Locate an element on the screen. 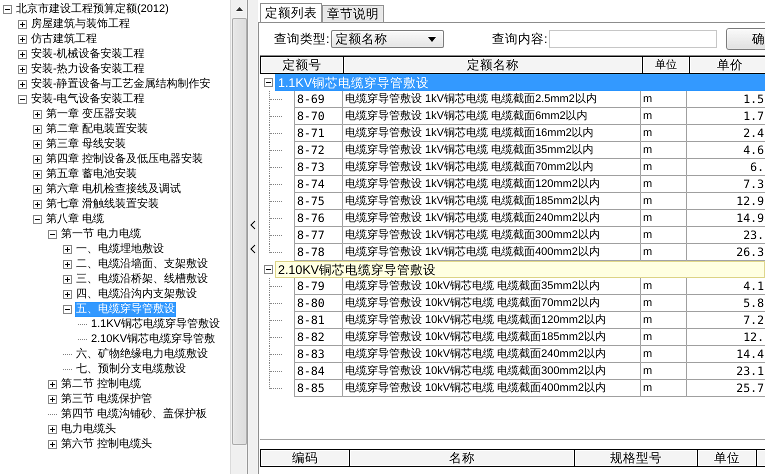 This screenshot has width=765, height=474. table-cell: 2.4 is located at coordinates (725, 133).